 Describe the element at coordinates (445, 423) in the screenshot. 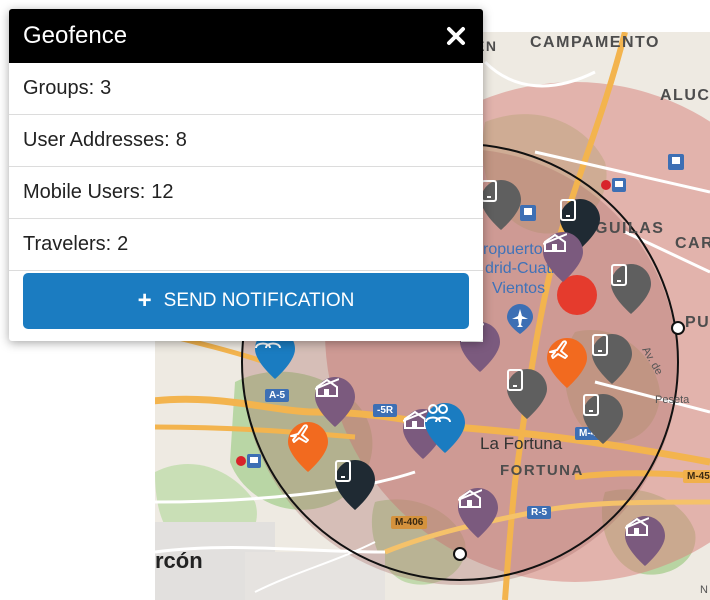

I see `people-icon` at that location.